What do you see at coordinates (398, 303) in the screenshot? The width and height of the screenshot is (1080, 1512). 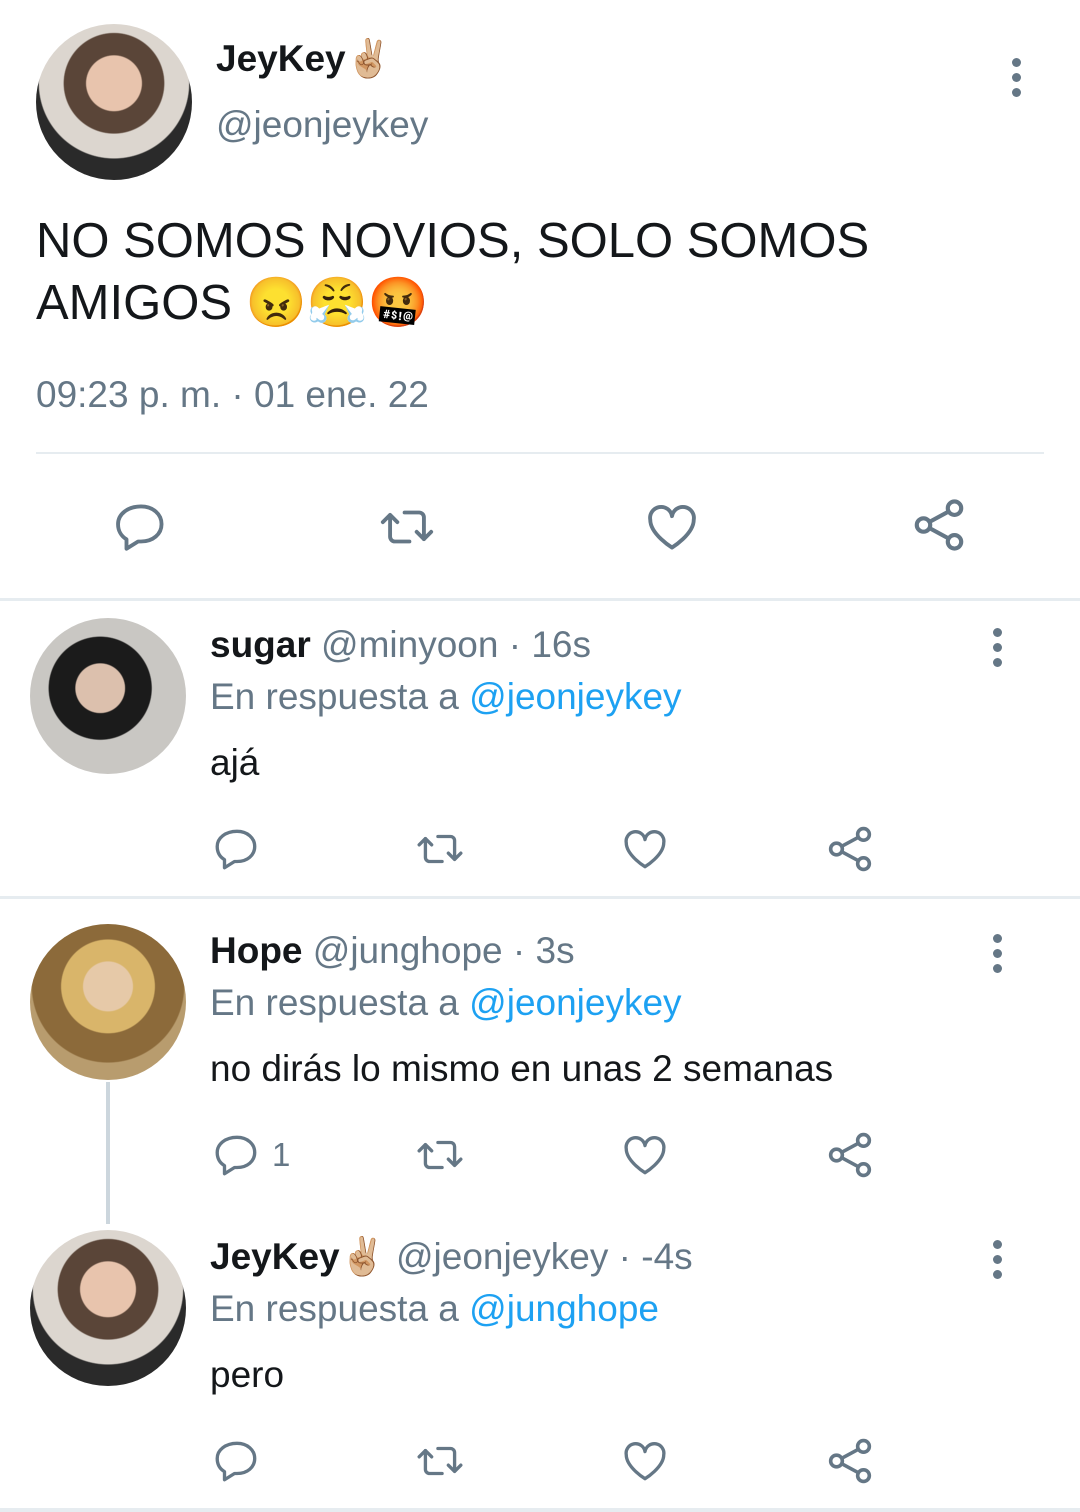 I see `cursing-face-emoji: 🤬` at bounding box center [398, 303].